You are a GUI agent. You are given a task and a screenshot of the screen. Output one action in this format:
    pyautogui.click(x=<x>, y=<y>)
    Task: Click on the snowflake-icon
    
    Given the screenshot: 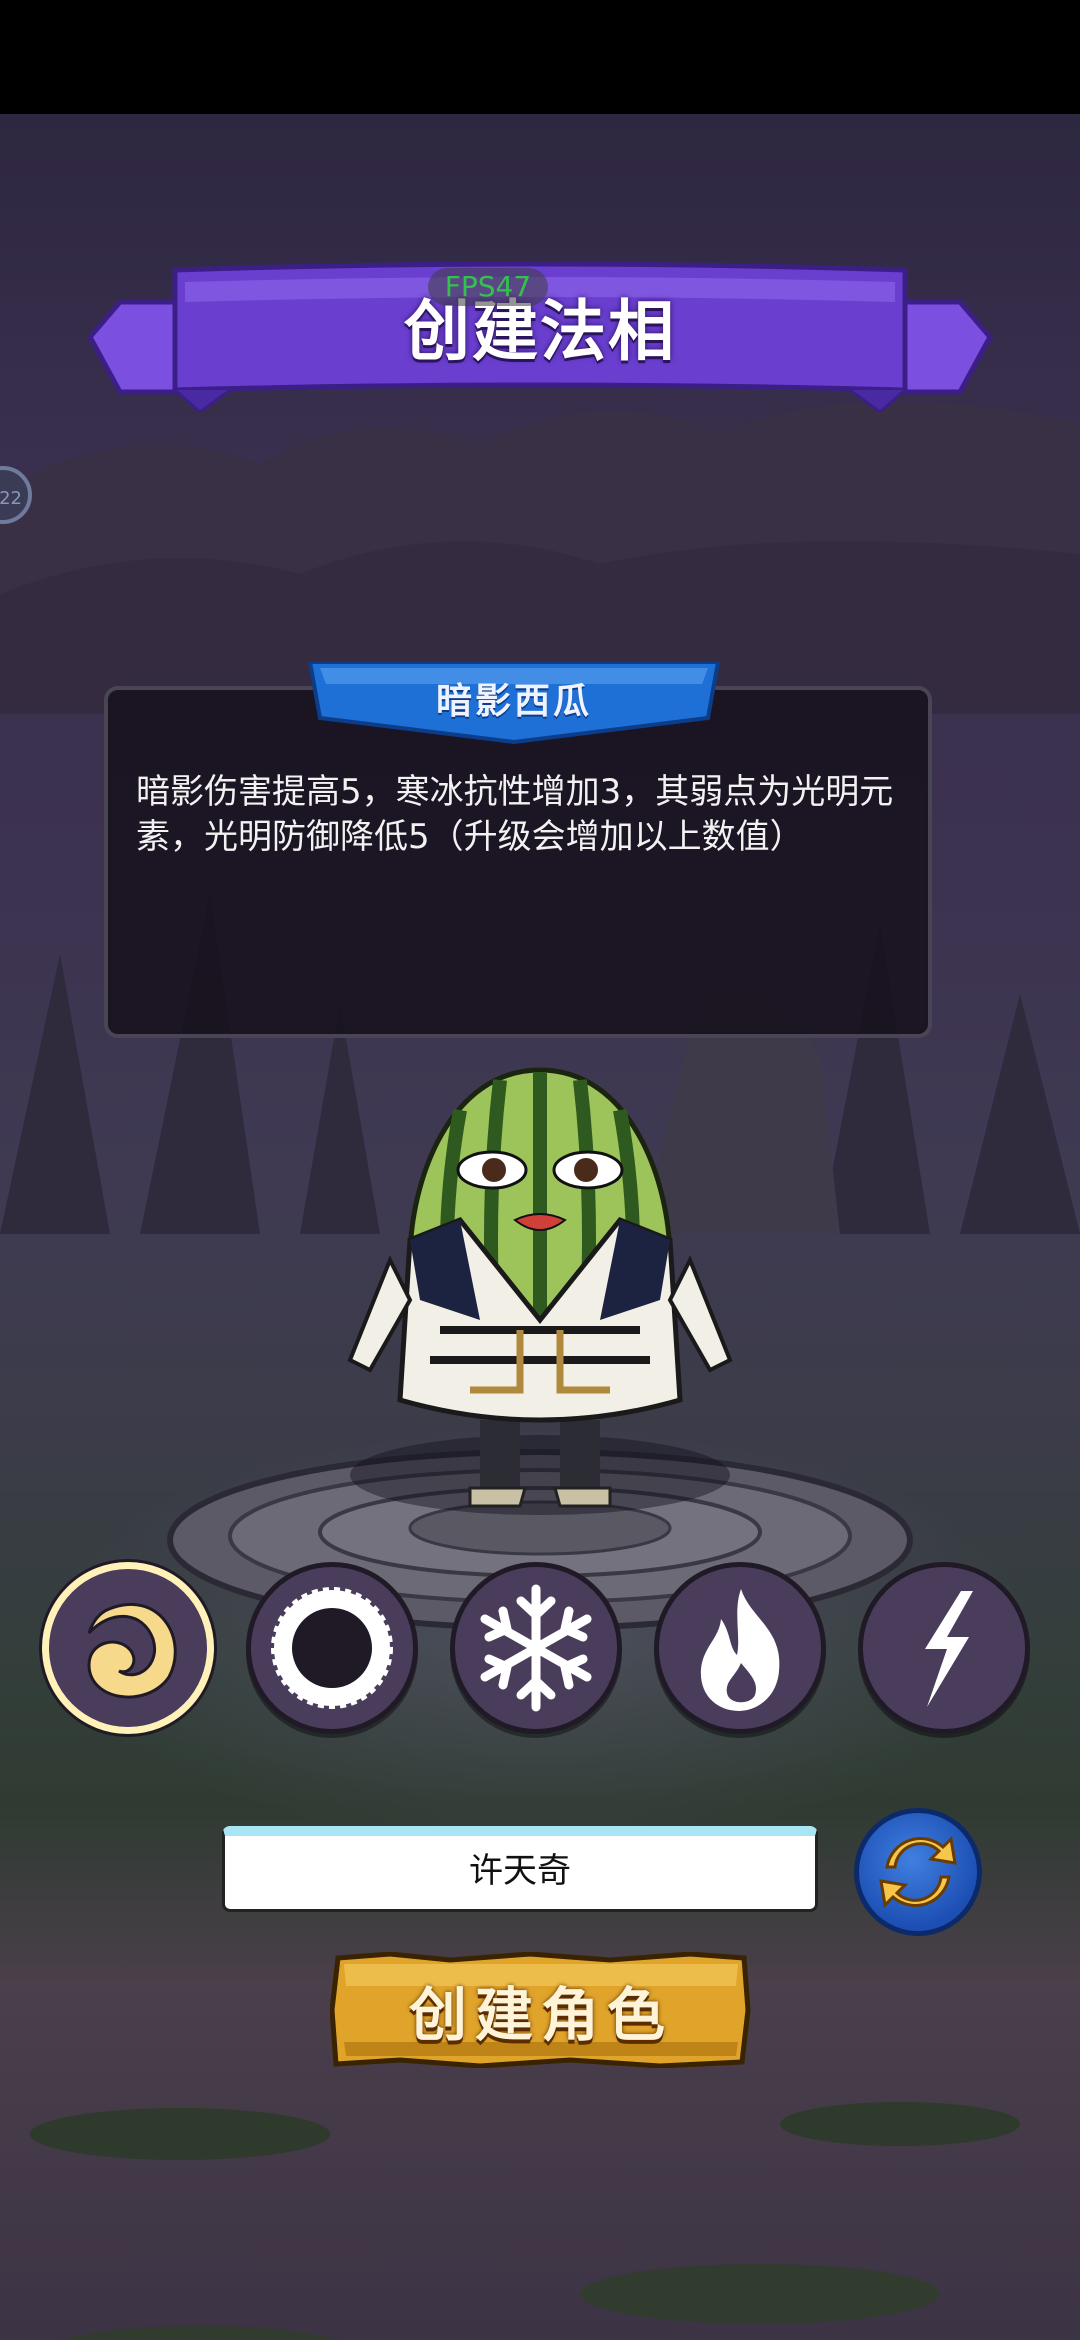 What is the action you would take?
    pyautogui.click(x=536, y=1648)
    